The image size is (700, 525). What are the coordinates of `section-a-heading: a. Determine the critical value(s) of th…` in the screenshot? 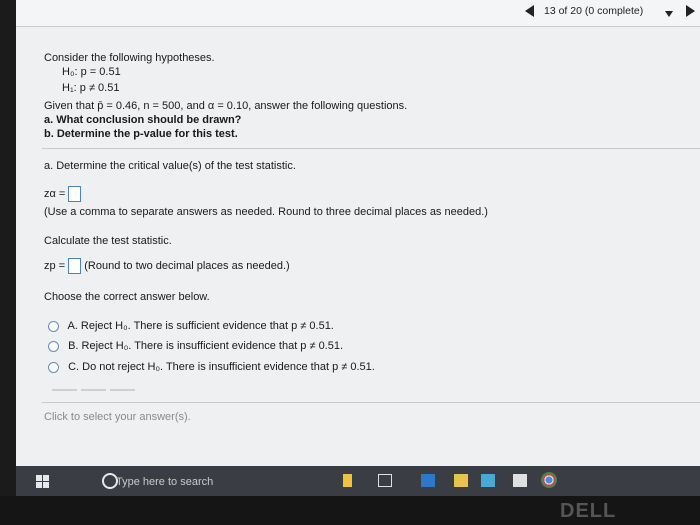 It's located at (170, 166).